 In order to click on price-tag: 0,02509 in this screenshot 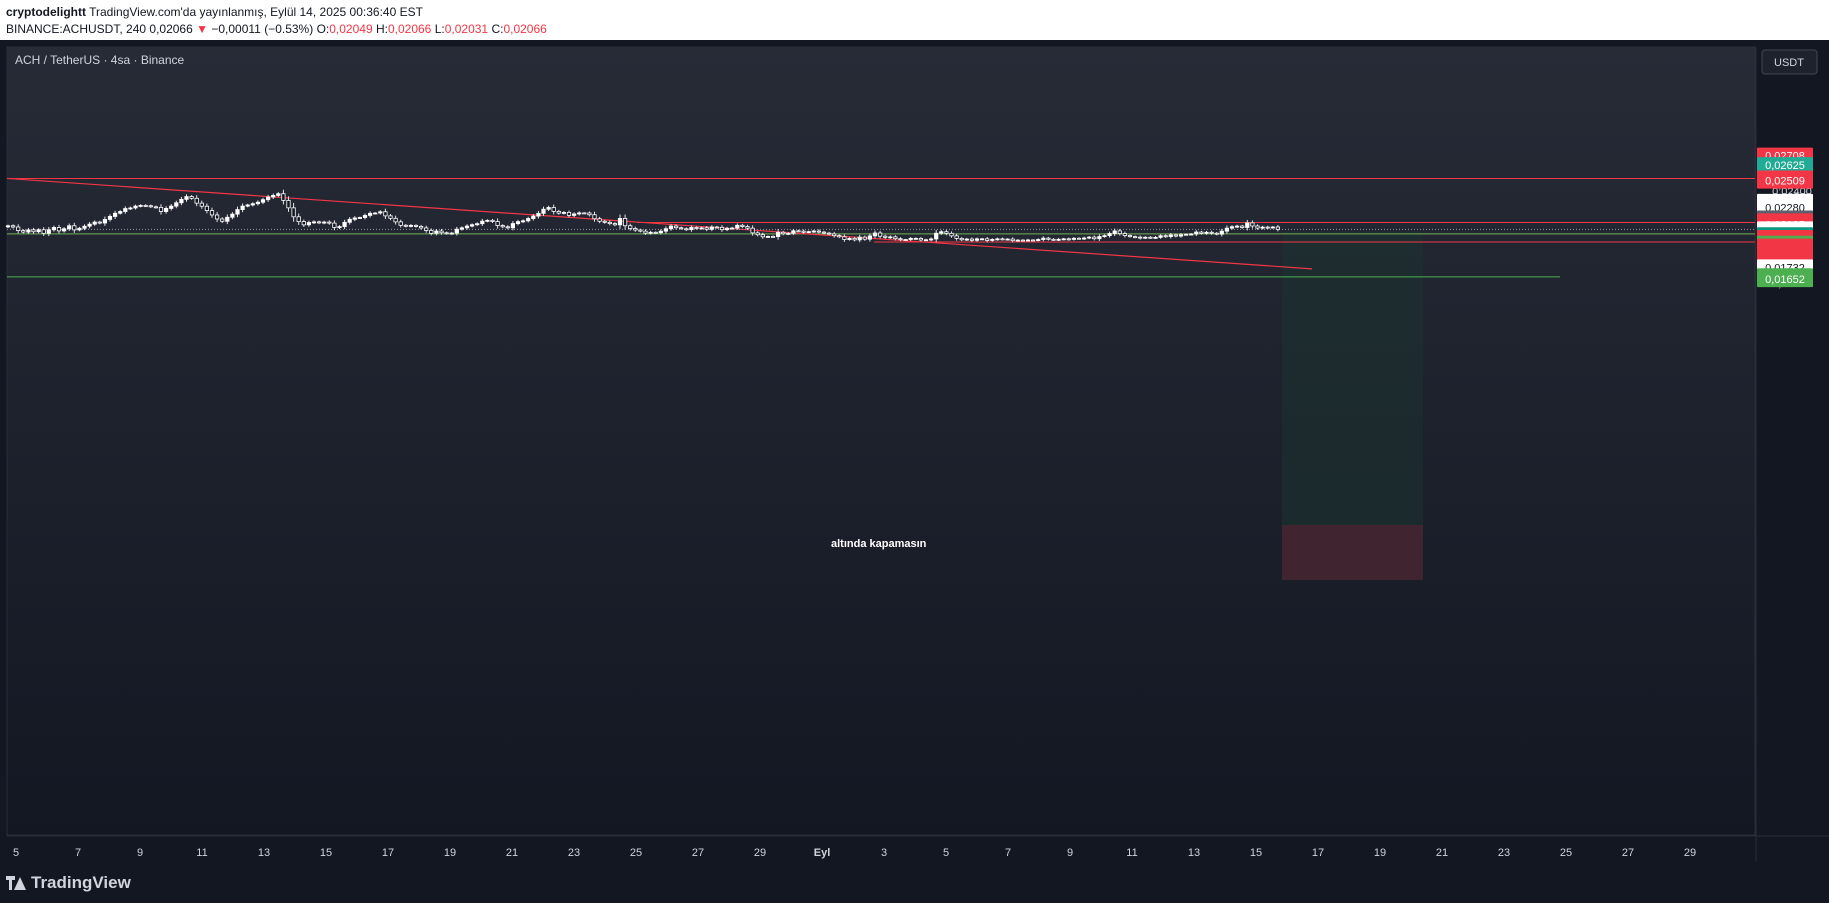, I will do `click(1785, 180)`.